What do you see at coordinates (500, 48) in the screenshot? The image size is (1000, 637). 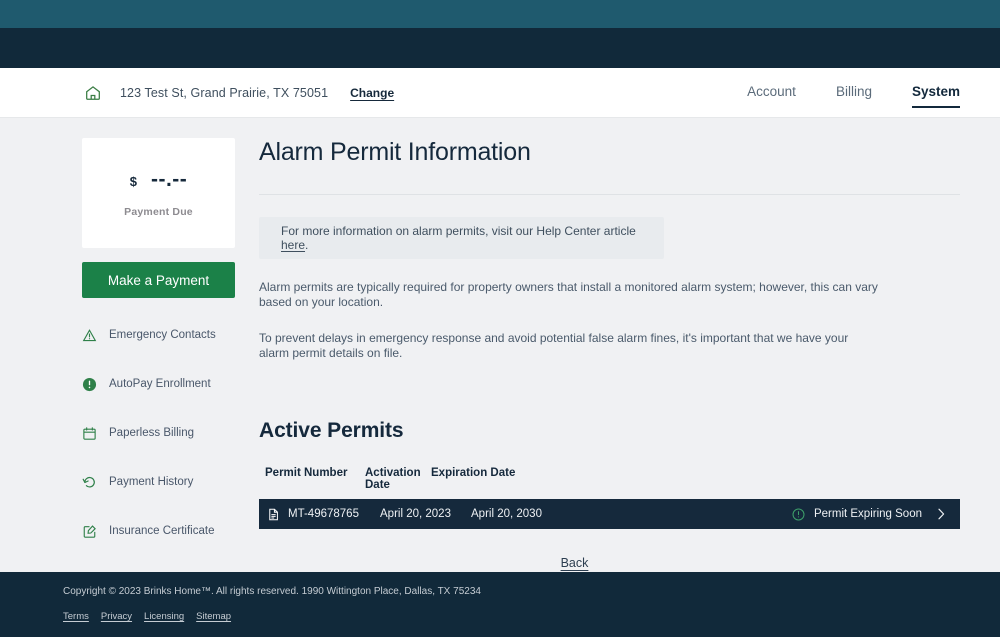 I see `site-top-bar` at bounding box center [500, 48].